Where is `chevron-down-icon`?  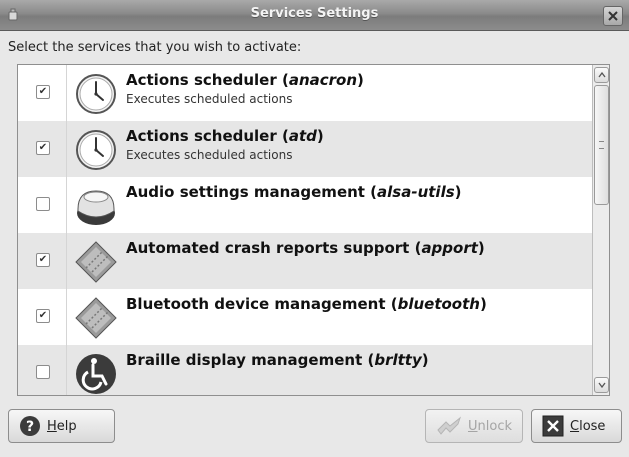
chevron-down-icon is located at coordinates (601, 385).